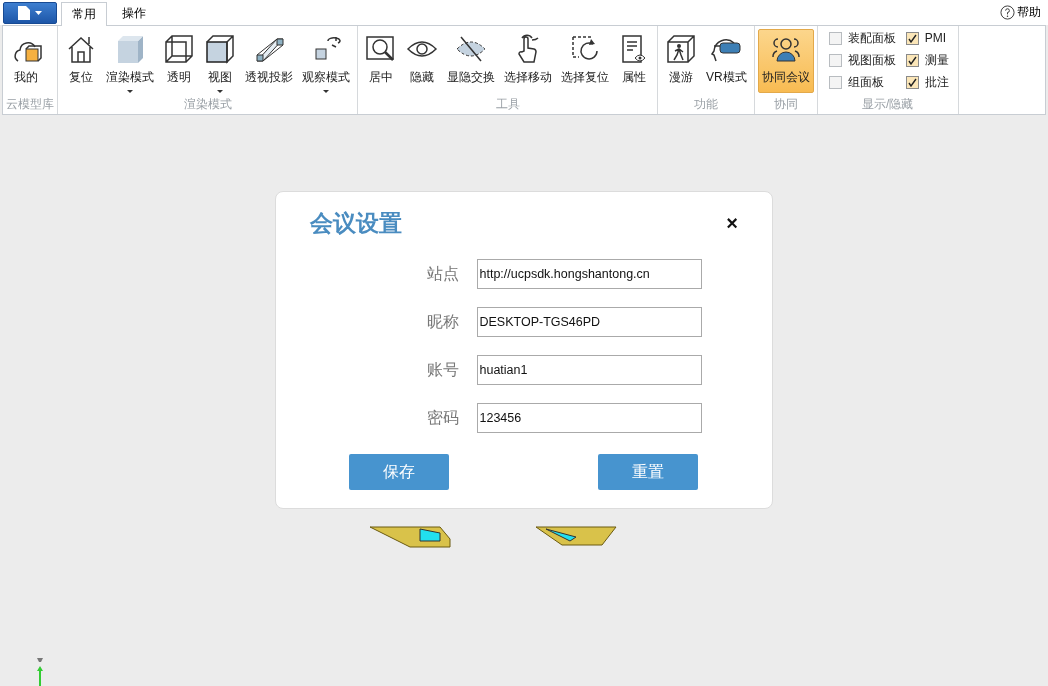 The height and width of the screenshot is (686, 1048). Describe the element at coordinates (130, 61) in the screenshot. I see `ribbon-button: 渲染模式` at that location.